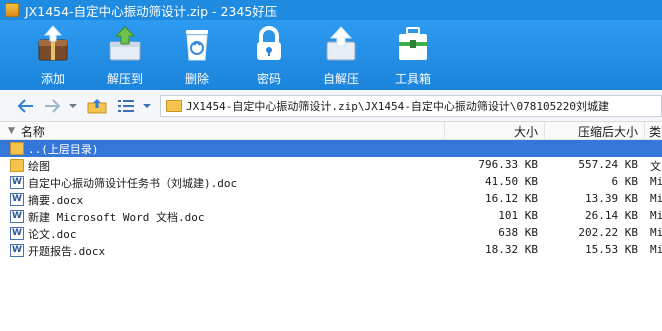  I want to click on column-type-header: 类, so click(653, 131).